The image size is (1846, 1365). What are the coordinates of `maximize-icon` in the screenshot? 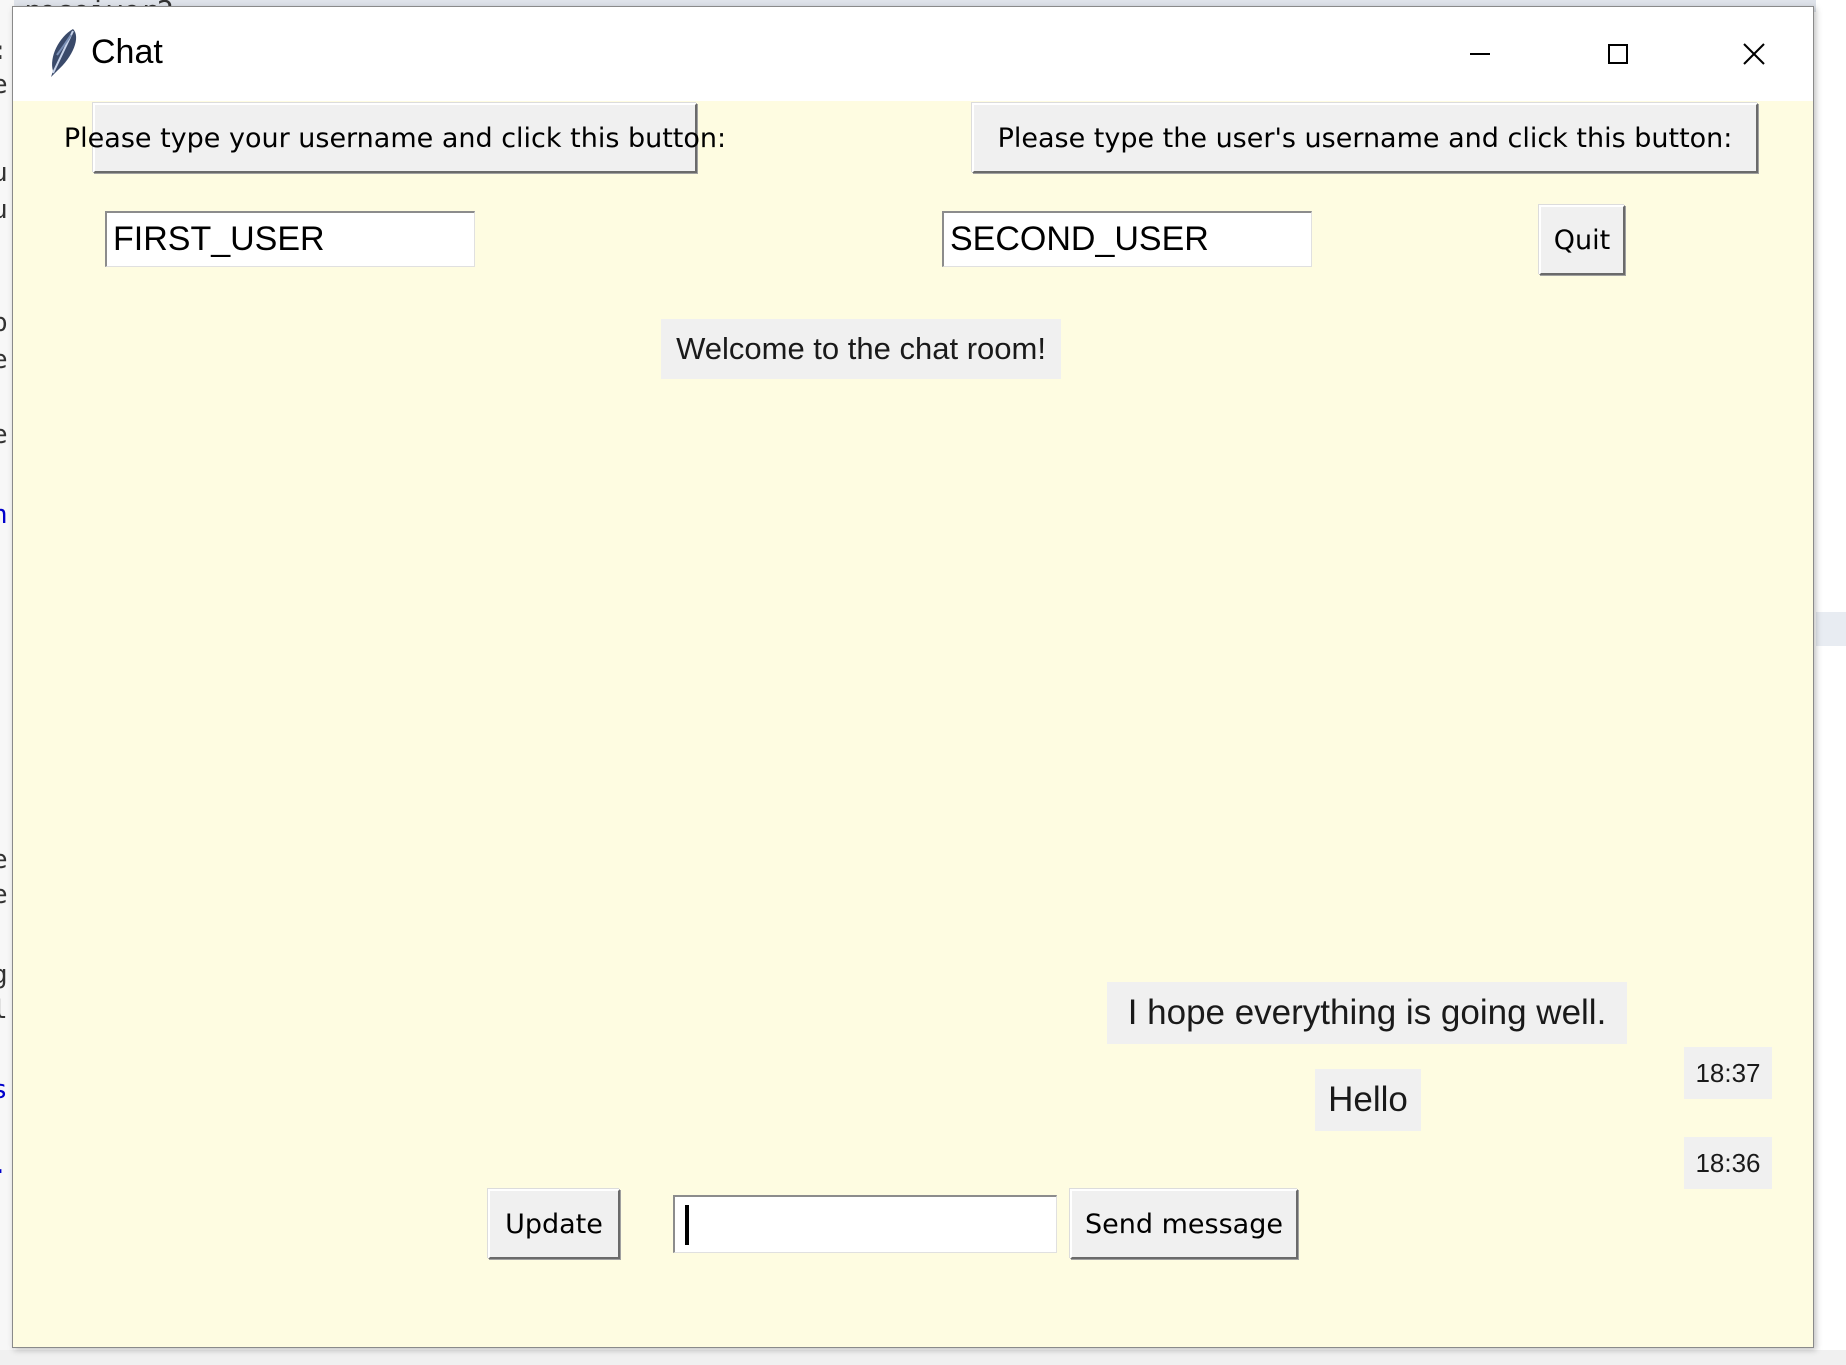 It's located at (1618, 54).